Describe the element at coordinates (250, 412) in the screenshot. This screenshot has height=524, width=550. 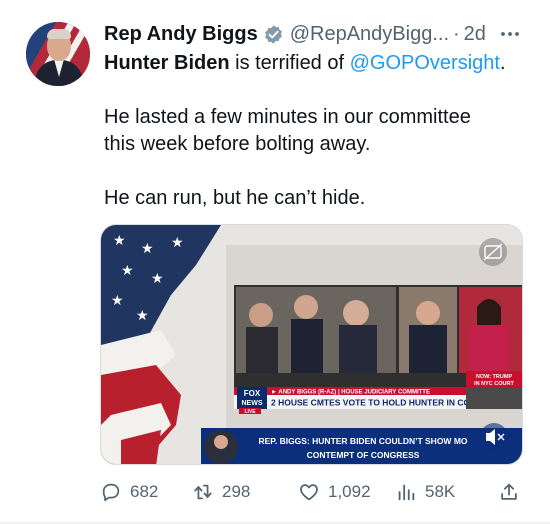
I see `live-label: LIVE` at that location.